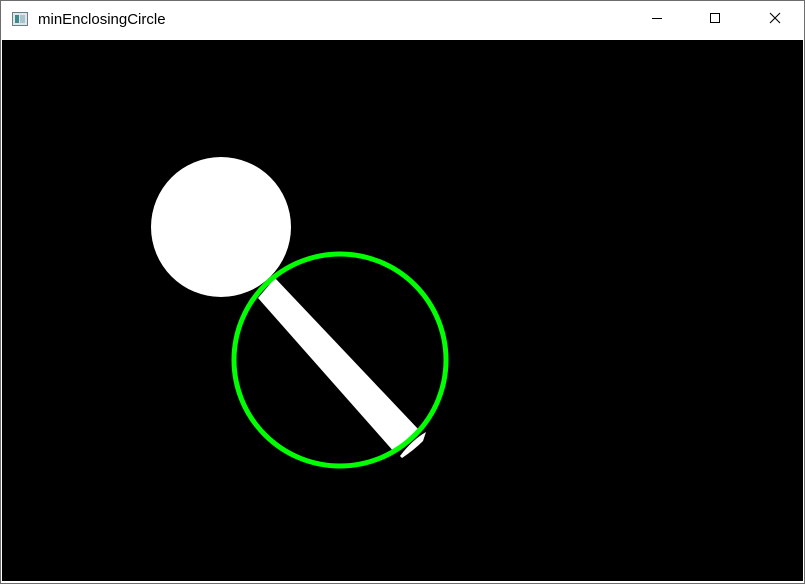 Image resolution: width=805 pixels, height=584 pixels. I want to click on title-bar: minEnclosingCircle, so click(402, 20).